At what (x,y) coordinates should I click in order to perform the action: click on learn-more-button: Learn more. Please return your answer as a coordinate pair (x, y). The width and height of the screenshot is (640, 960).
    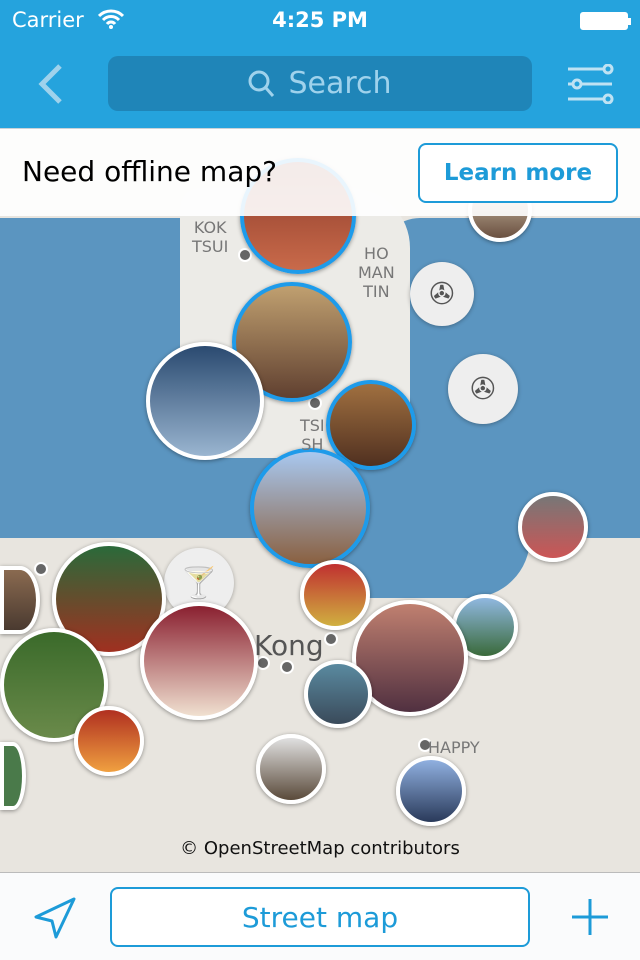
    Looking at the image, I should click on (518, 173).